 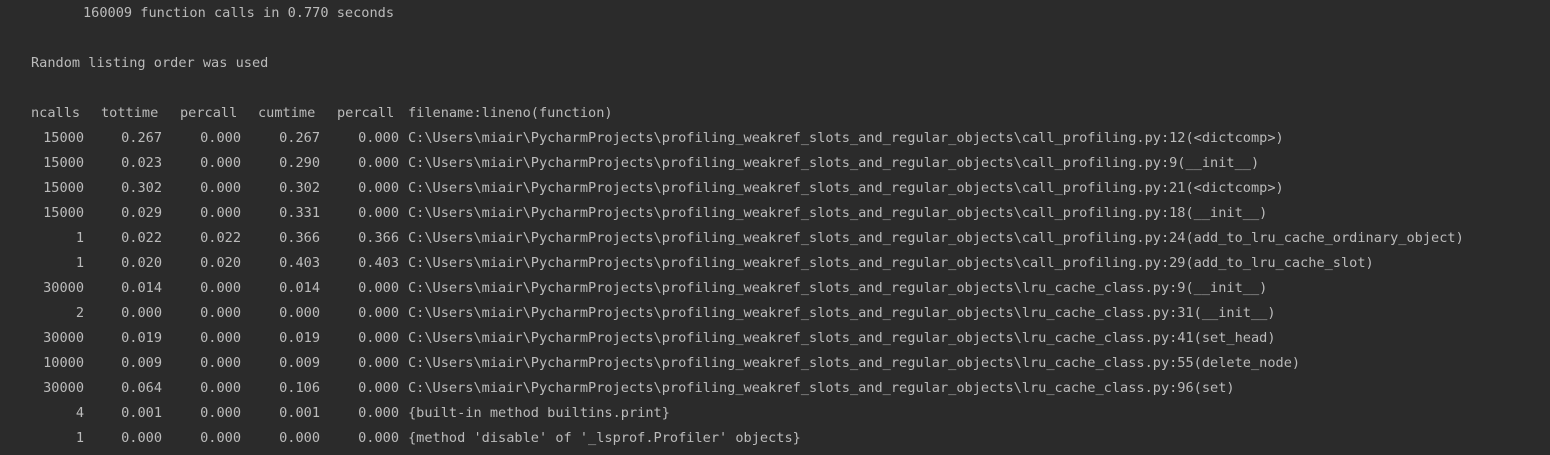 I want to click on cell-percall-cumulative: 0.366, so click(x=378, y=238).